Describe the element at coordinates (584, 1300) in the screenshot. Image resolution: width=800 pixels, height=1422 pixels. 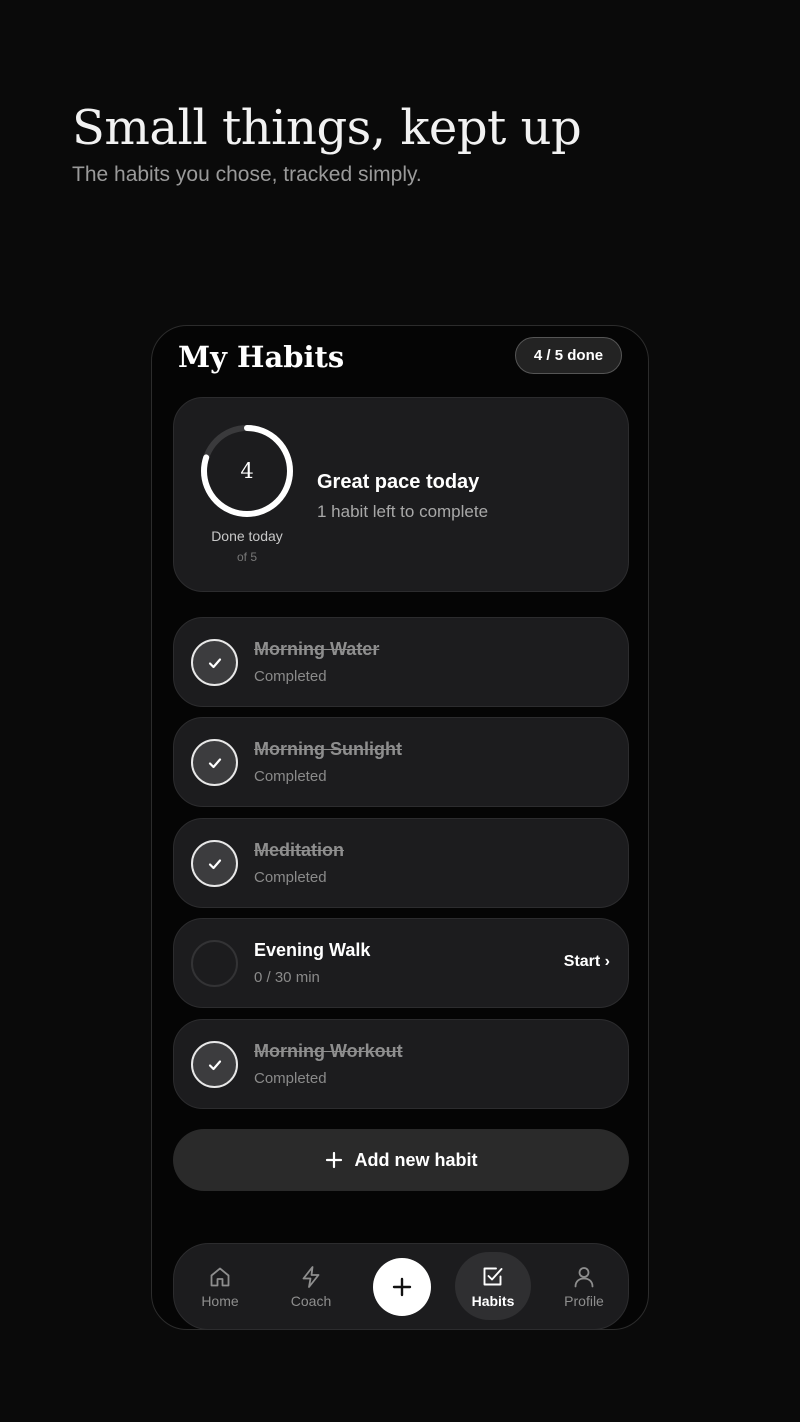
I see `tab-label: Profile` at that location.